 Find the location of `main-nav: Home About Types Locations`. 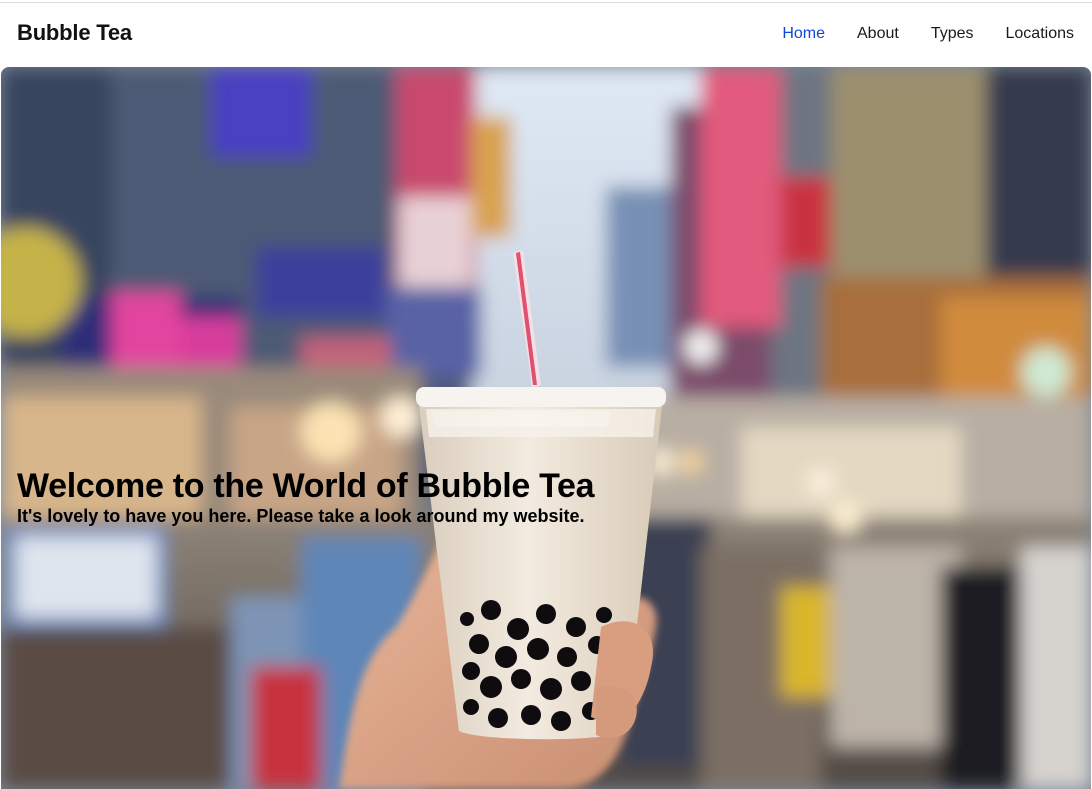

main-nav: Home About Types Locations is located at coordinates (928, 34).